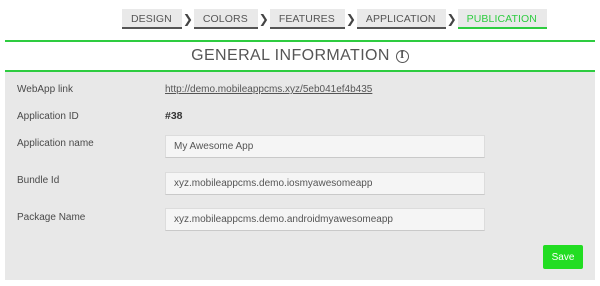 This screenshot has height=286, width=600. I want to click on panel-title-wrap: GENERAL INFORMATION i, so click(300, 56).